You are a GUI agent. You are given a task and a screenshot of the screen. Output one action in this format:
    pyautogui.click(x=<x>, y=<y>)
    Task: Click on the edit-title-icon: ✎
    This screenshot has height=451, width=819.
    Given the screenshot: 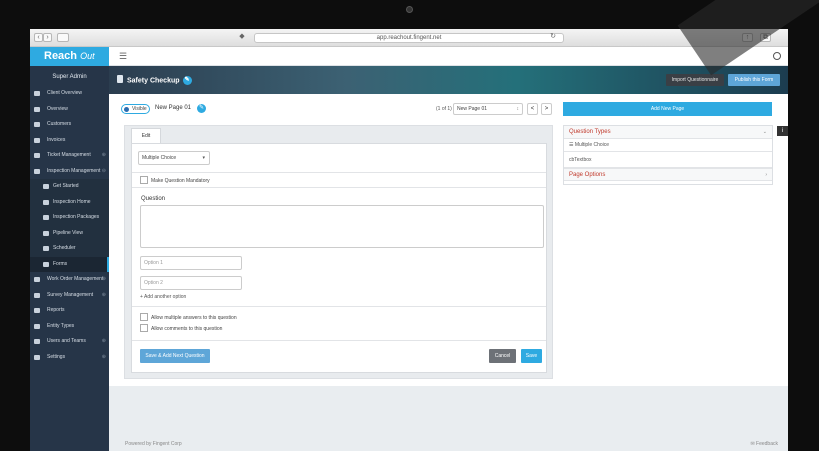 What is the action you would take?
    pyautogui.click(x=187, y=80)
    